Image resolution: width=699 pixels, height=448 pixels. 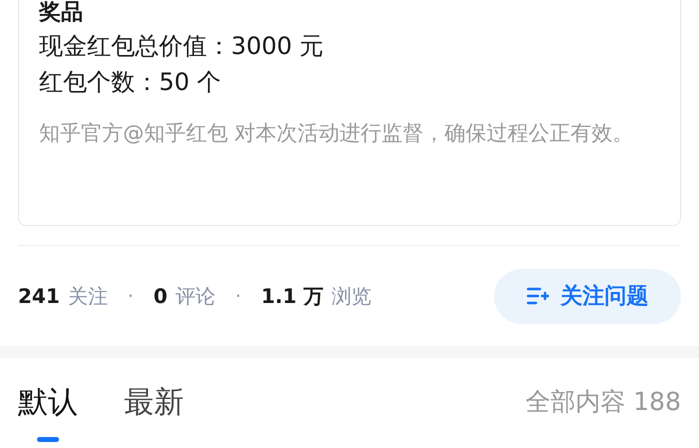 I want to click on content-count: 全部内容 188, so click(x=603, y=402).